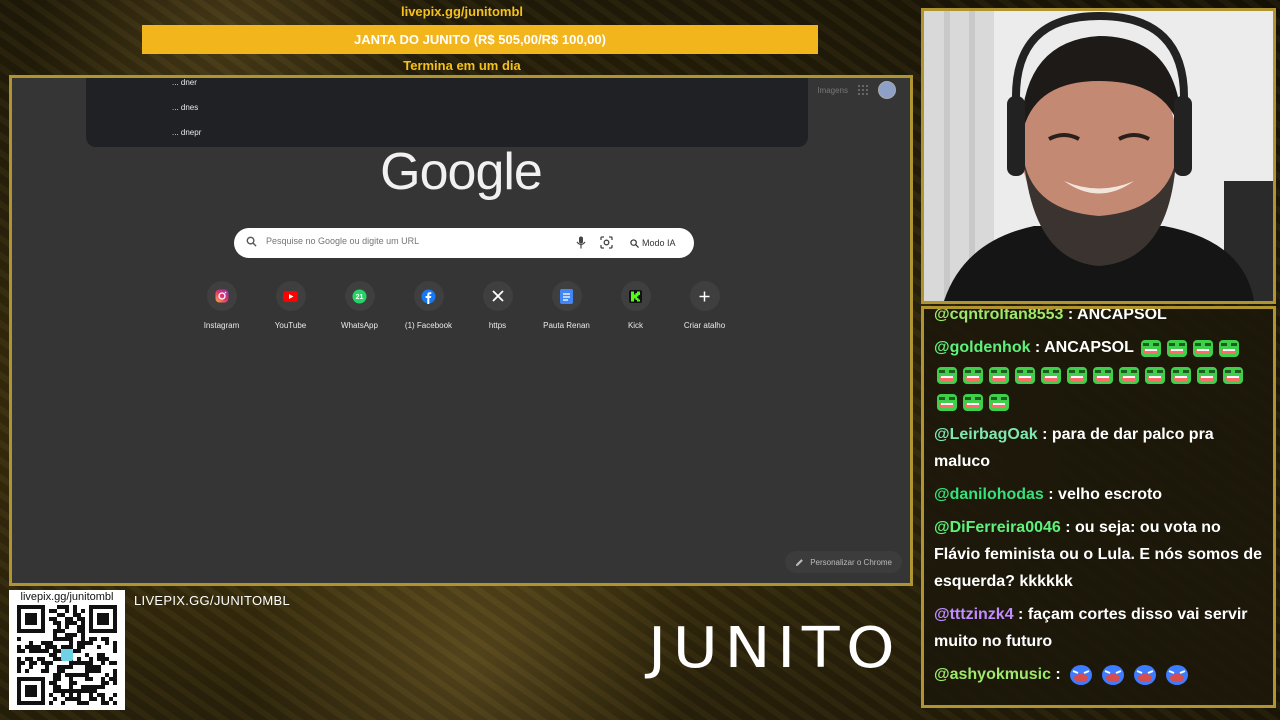  I want to click on goal-deadline: Termina em um dia, so click(462, 65).